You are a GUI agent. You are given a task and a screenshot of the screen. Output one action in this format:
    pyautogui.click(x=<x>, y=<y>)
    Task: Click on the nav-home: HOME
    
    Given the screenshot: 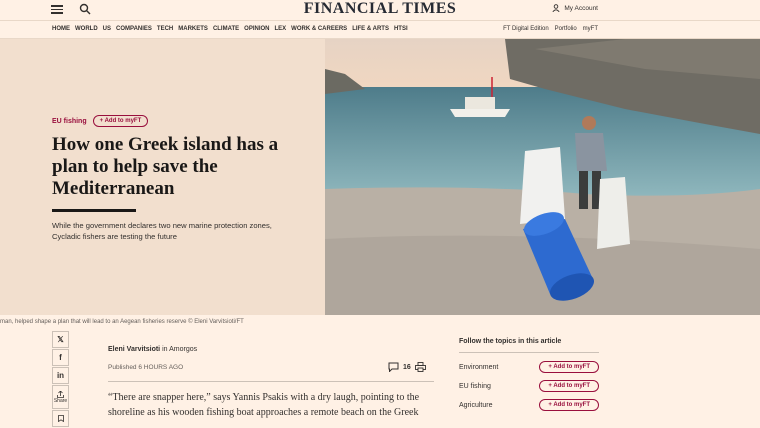 What is the action you would take?
    pyautogui.click(x=61, y=29)
    